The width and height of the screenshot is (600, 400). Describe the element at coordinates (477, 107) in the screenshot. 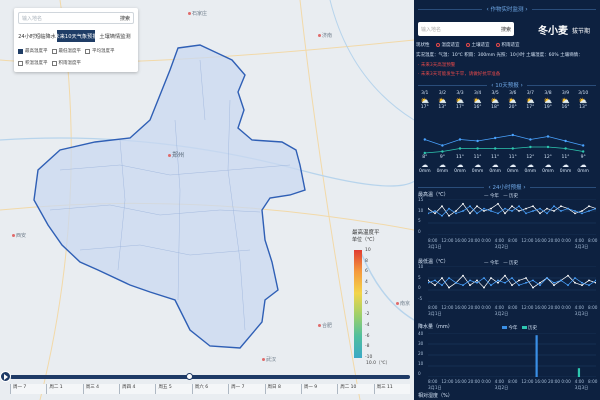

I see `forecast-high: 16°` at that location.